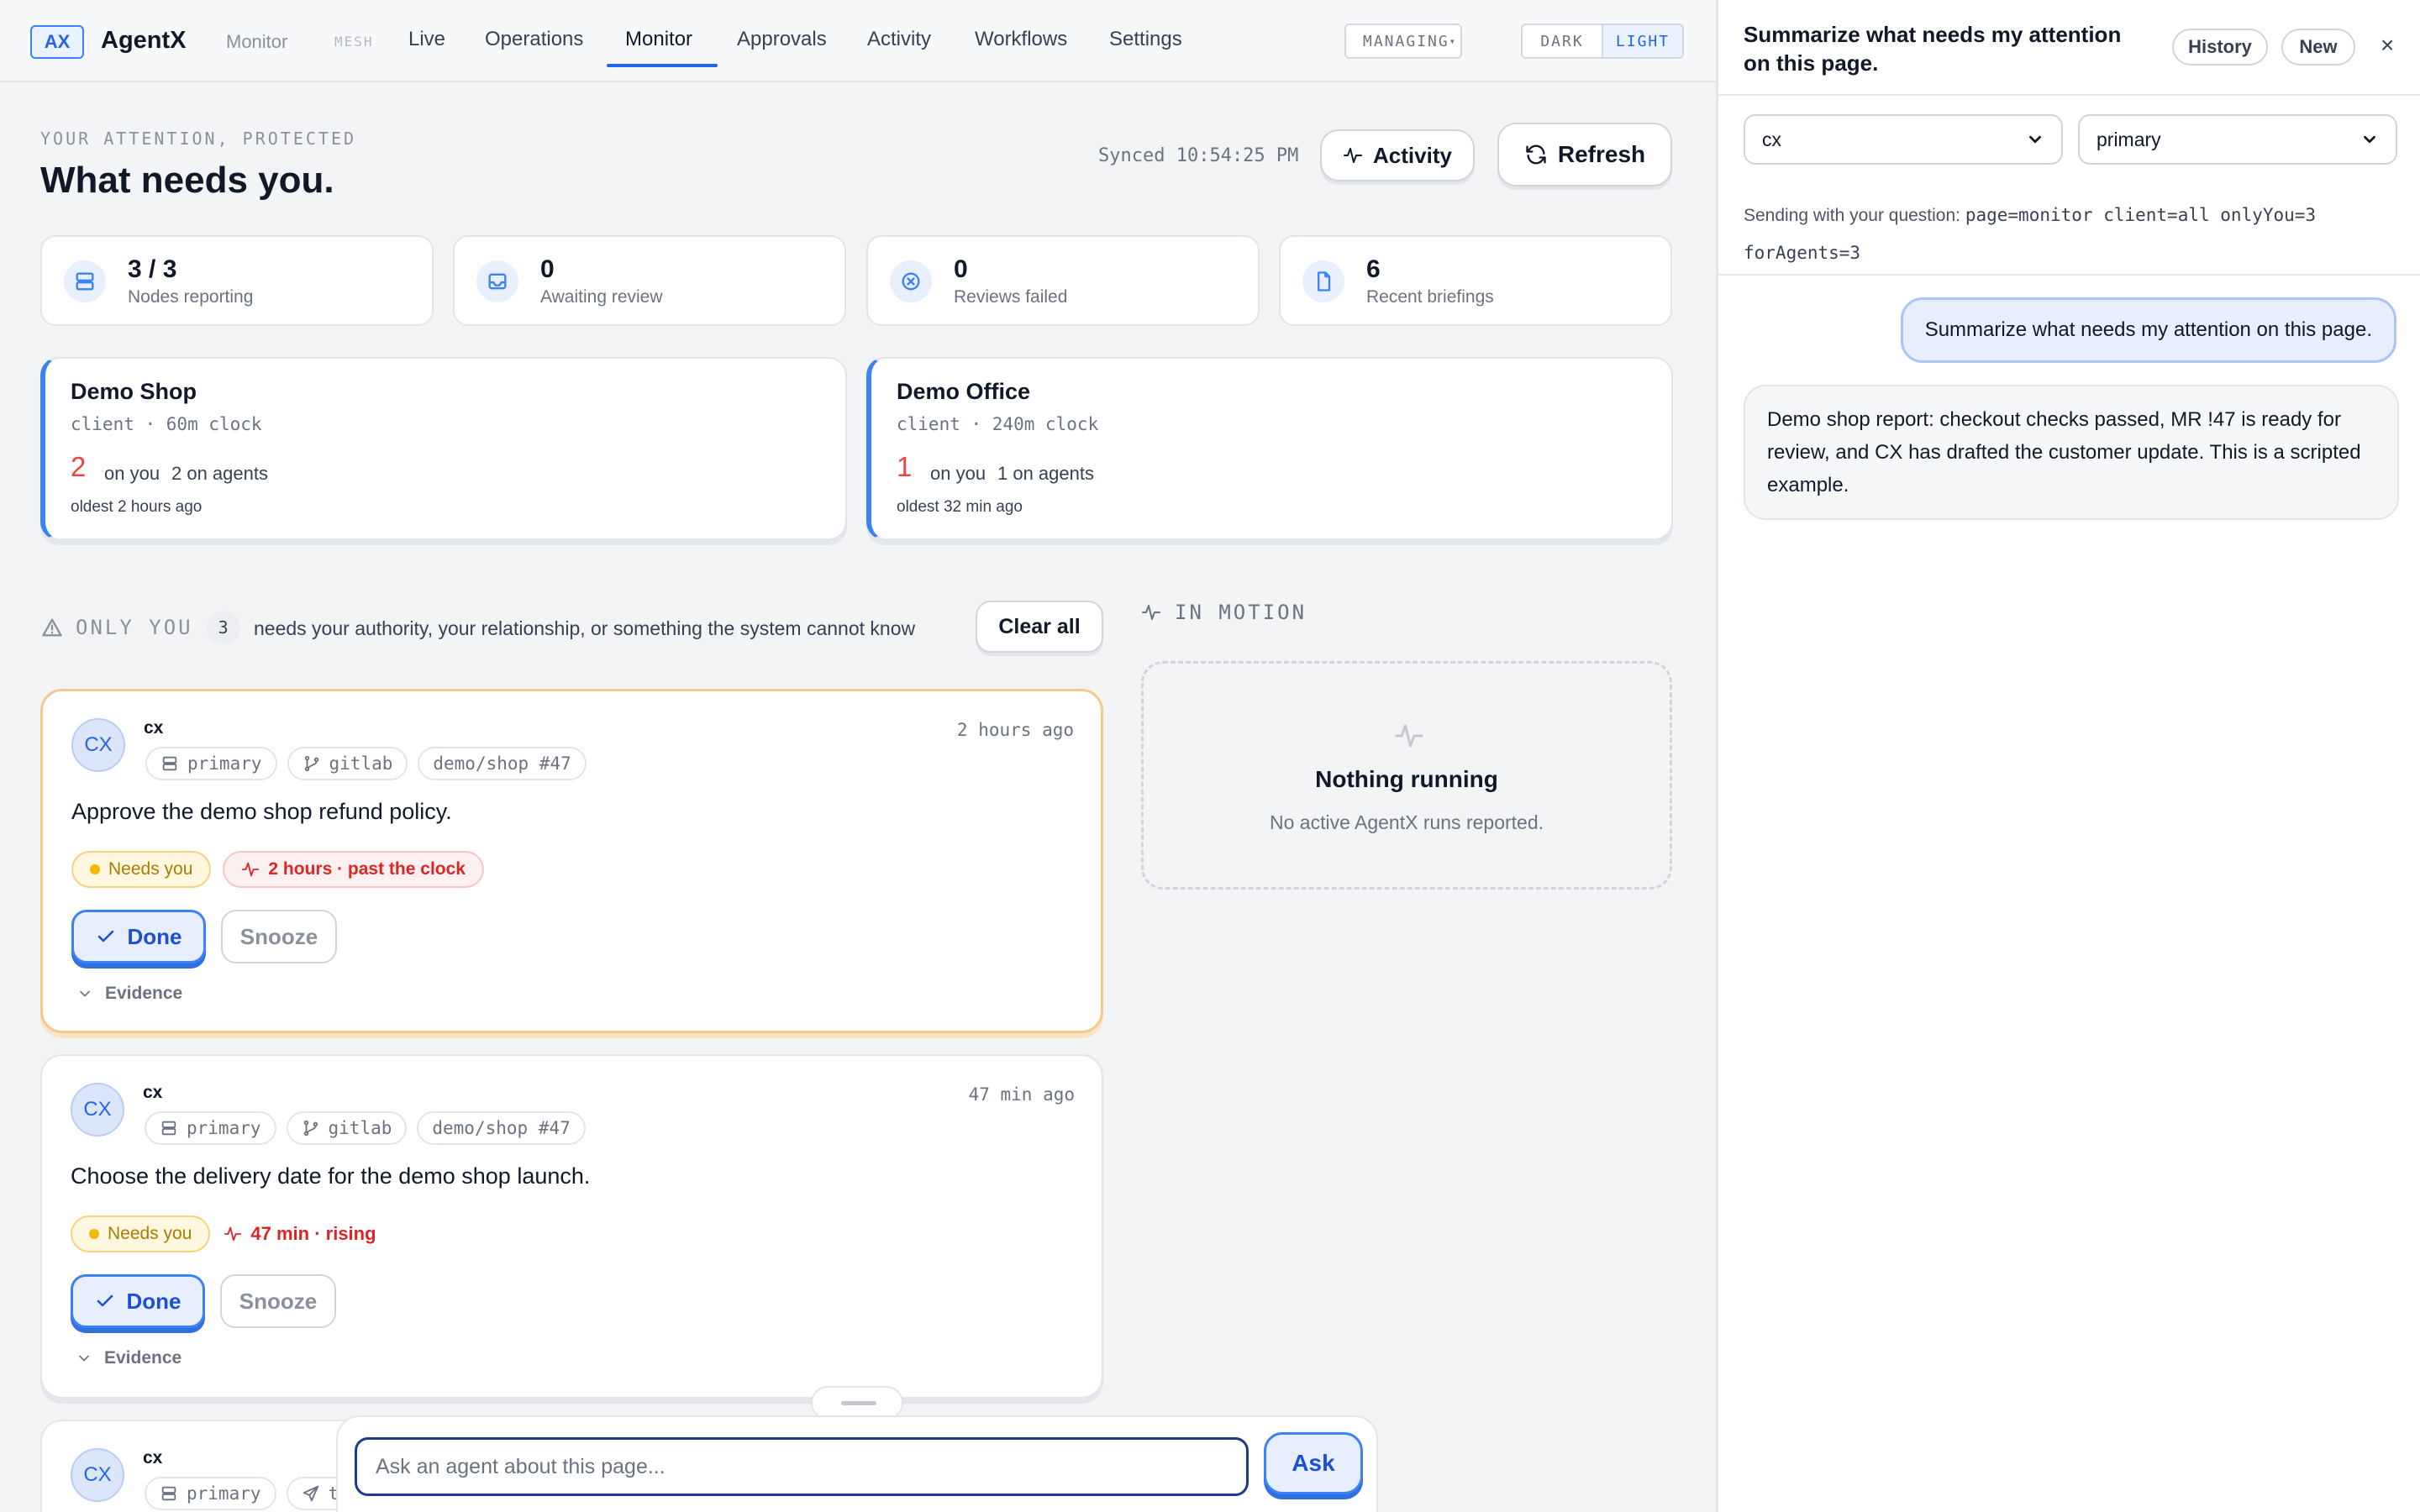 The height and width of the screenshot is (1512, 2420). I want to click on file-icon, so click(1323, 281).